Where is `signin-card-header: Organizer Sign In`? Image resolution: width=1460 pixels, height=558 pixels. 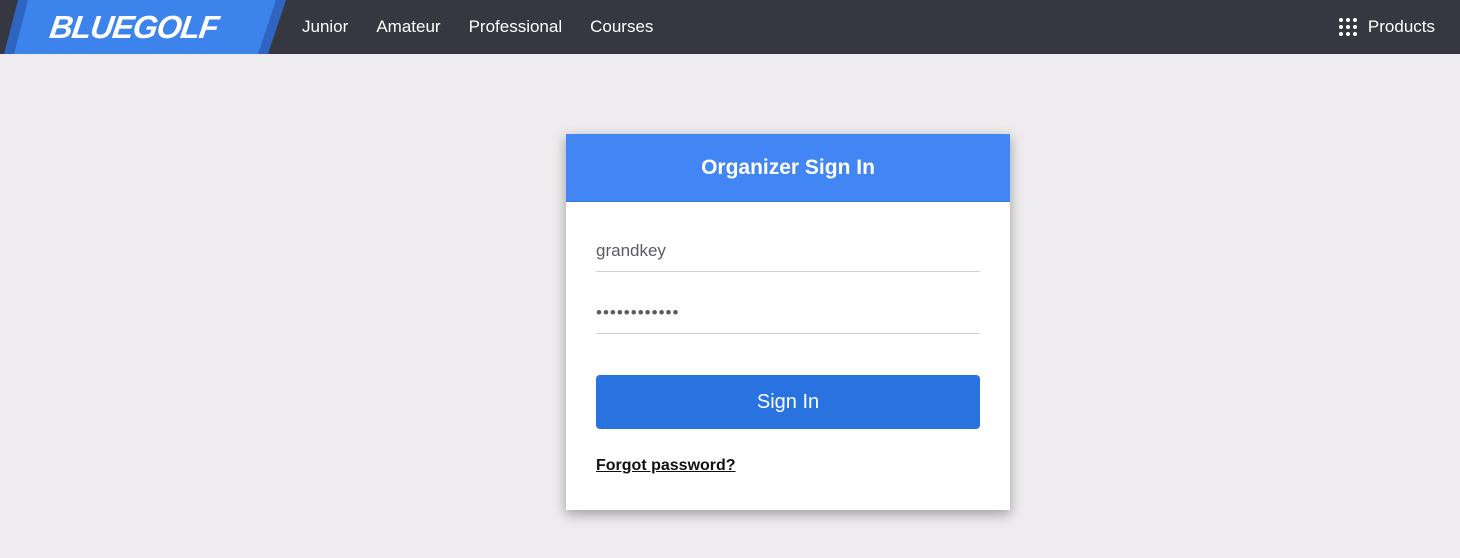 signin-card-header: Organizer Sign In is located at coordinates (788, 168).